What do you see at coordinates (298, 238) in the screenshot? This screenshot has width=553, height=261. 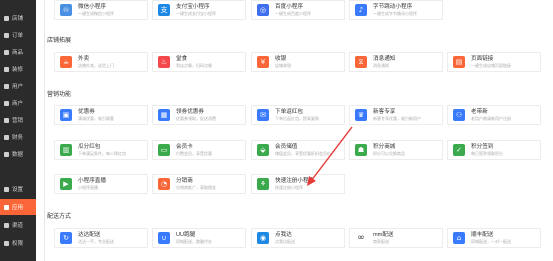 I see `app-card-dianwoda: ◉ 点我达 点我达配送` at bounding box center [298, 238].